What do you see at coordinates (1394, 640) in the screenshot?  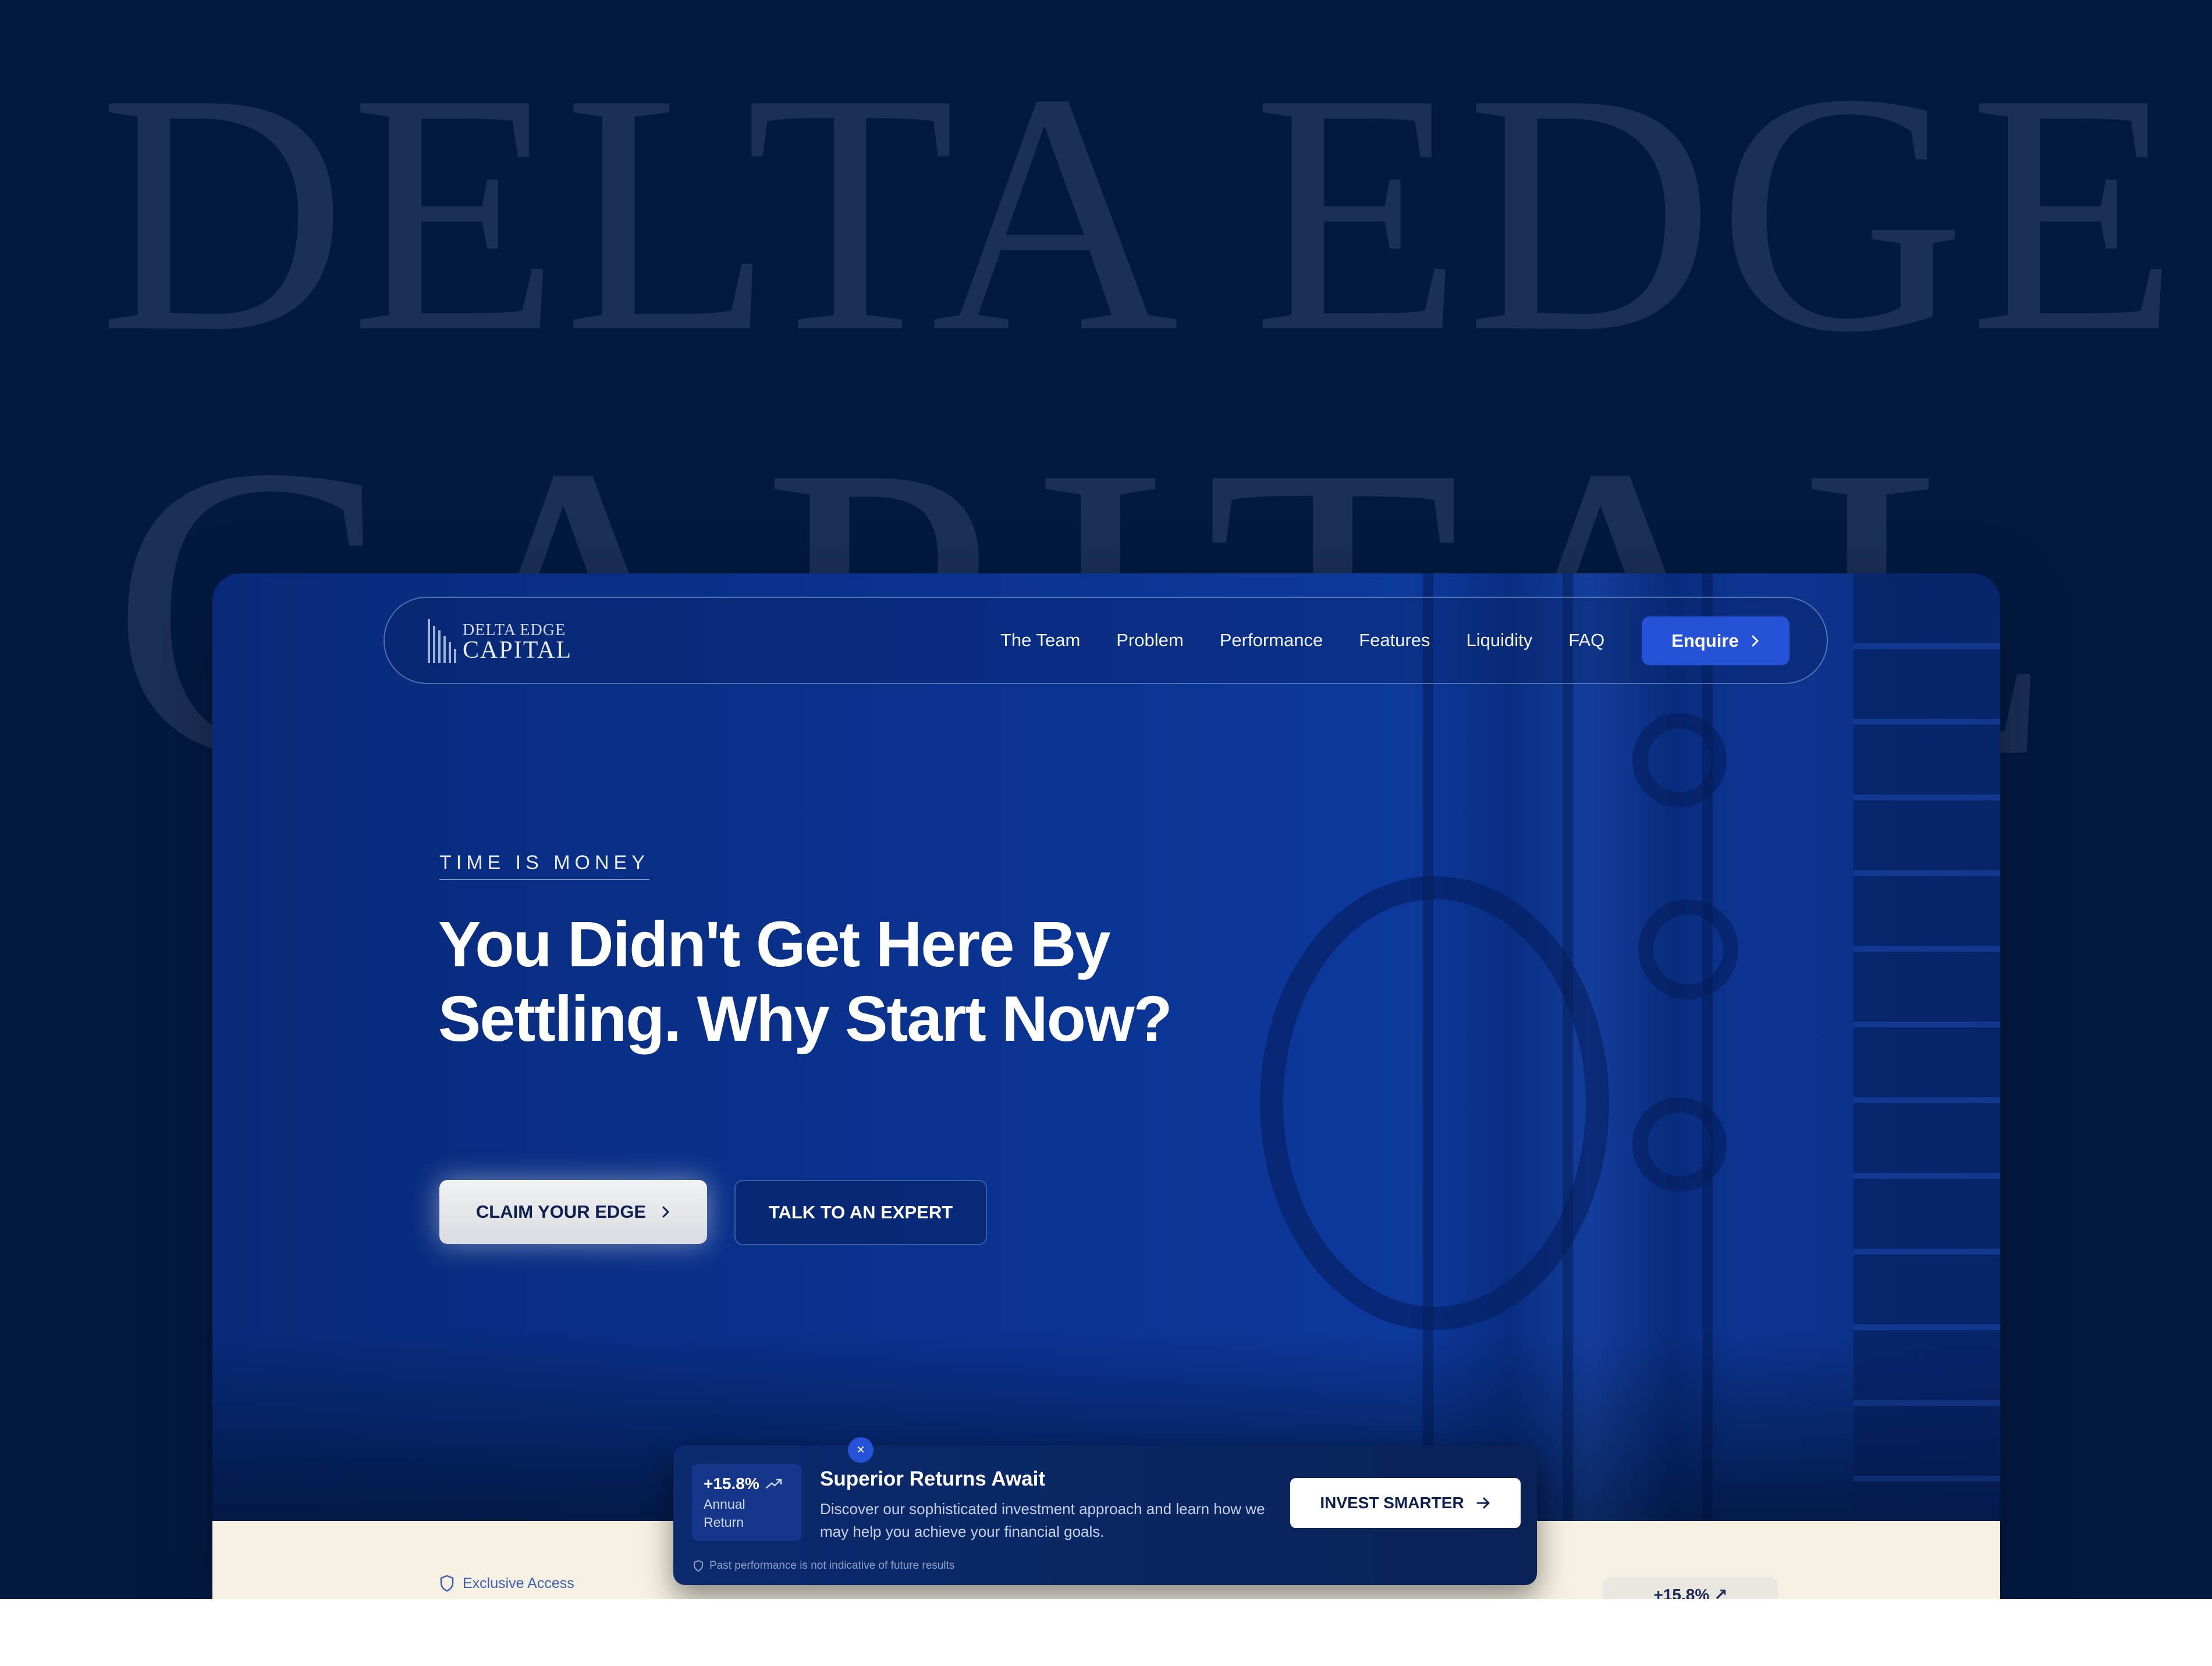 I see `nav-link-features: Features` at bounding box center [1394, 640].